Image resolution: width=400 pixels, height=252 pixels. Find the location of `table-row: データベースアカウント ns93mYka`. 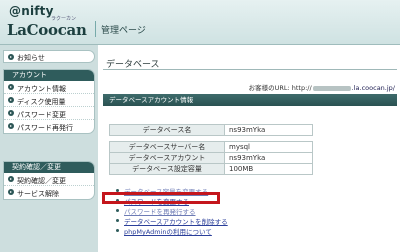

table-row: データベースアカウント ns93mYka is located at coordinates (211, 158).